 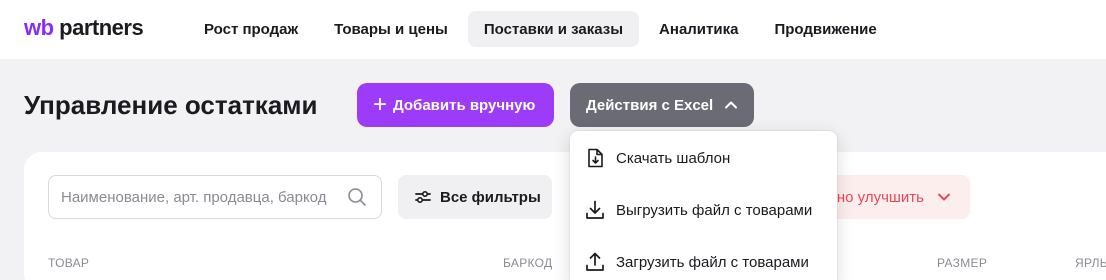 I want to click on download-icon, so click(x=595, y=209).